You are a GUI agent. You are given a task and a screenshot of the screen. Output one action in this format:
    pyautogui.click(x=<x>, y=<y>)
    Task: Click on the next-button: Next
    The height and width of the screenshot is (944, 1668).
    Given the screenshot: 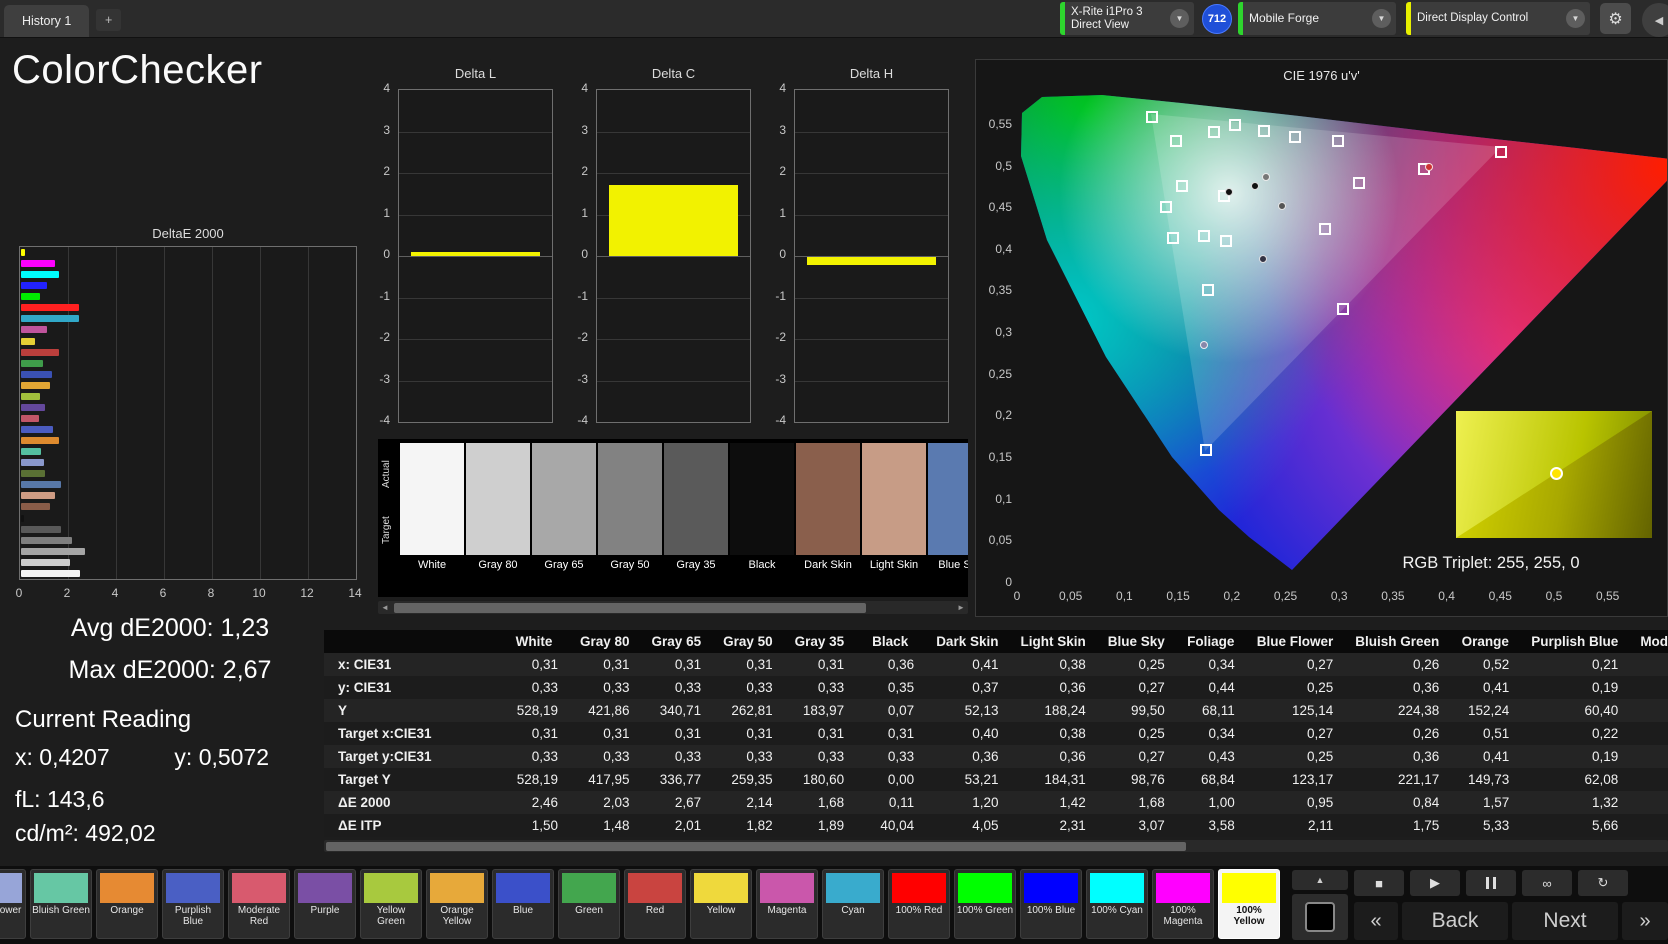 What is the action you would take?
    pyautogui.click(x=1565, y=921)
    